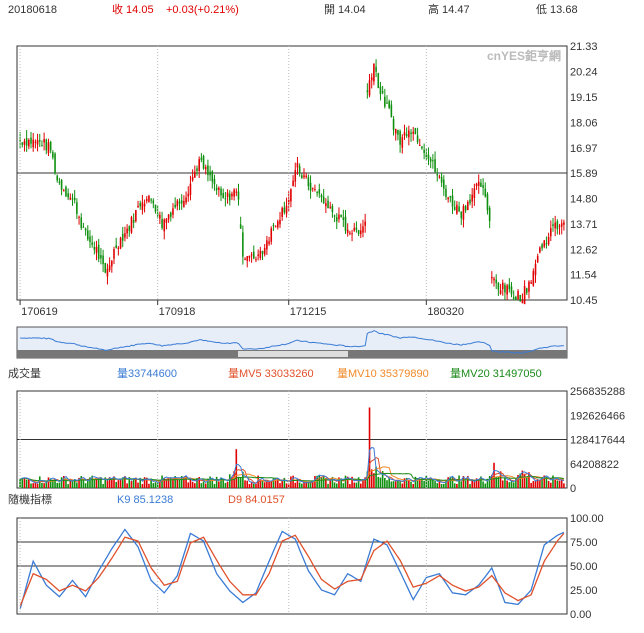 The width and height of the screenshot is (644, 633). Describe the element at coordinates (584, 567) in the screenshot. I see `kd-y-tick-label: 50.00` at that location.